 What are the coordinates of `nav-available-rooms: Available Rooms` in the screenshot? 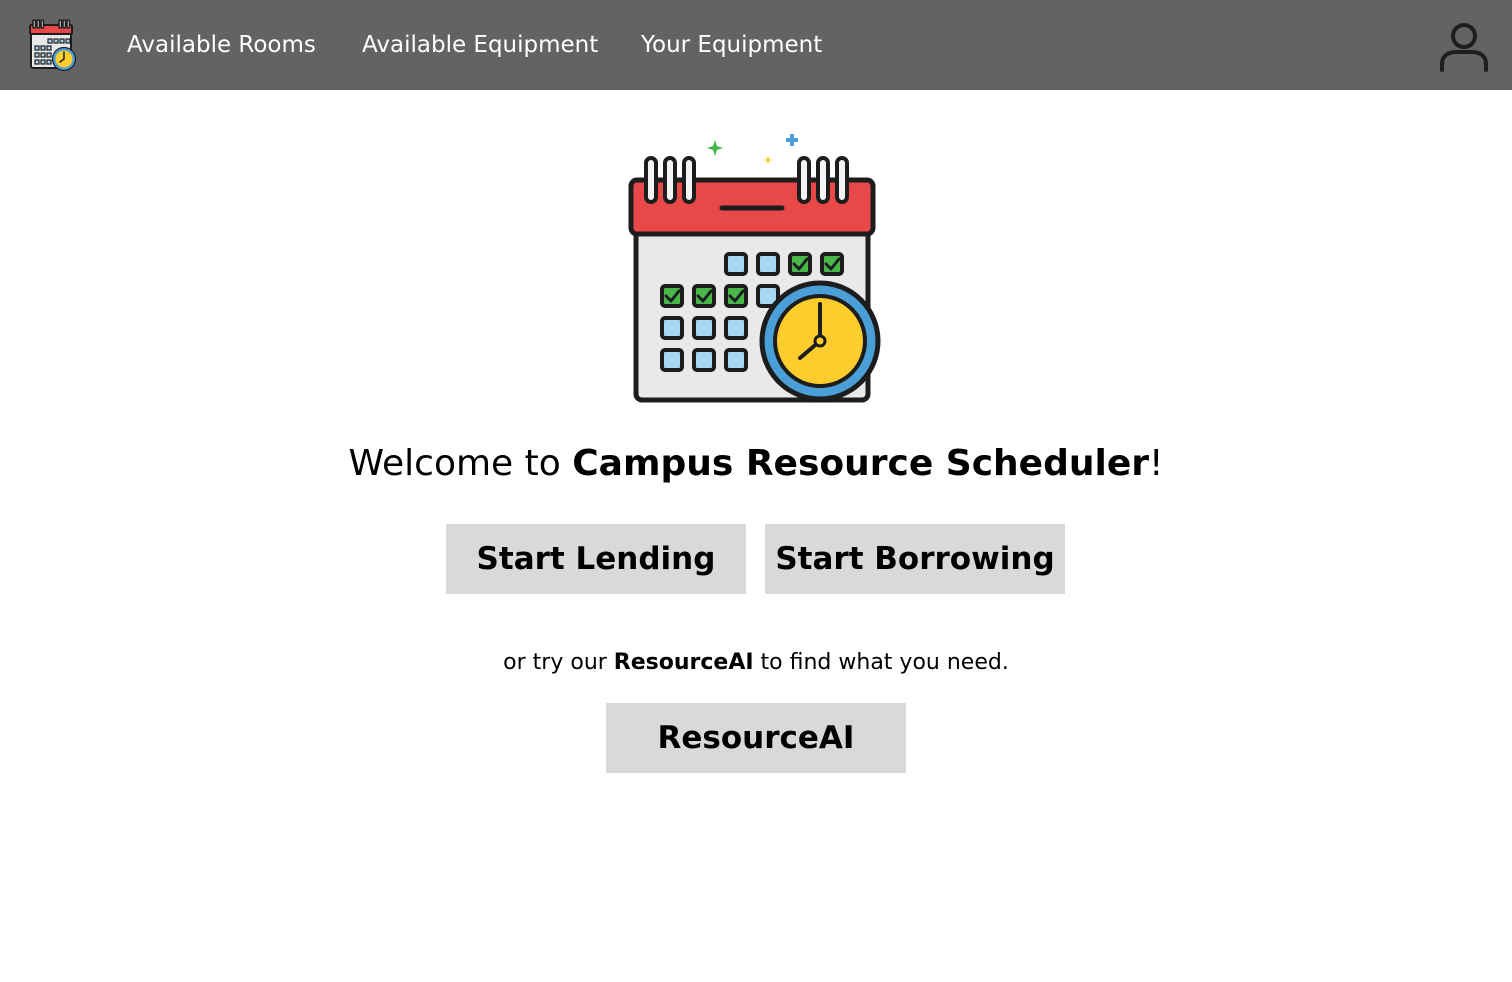 It's located at (221, 45).